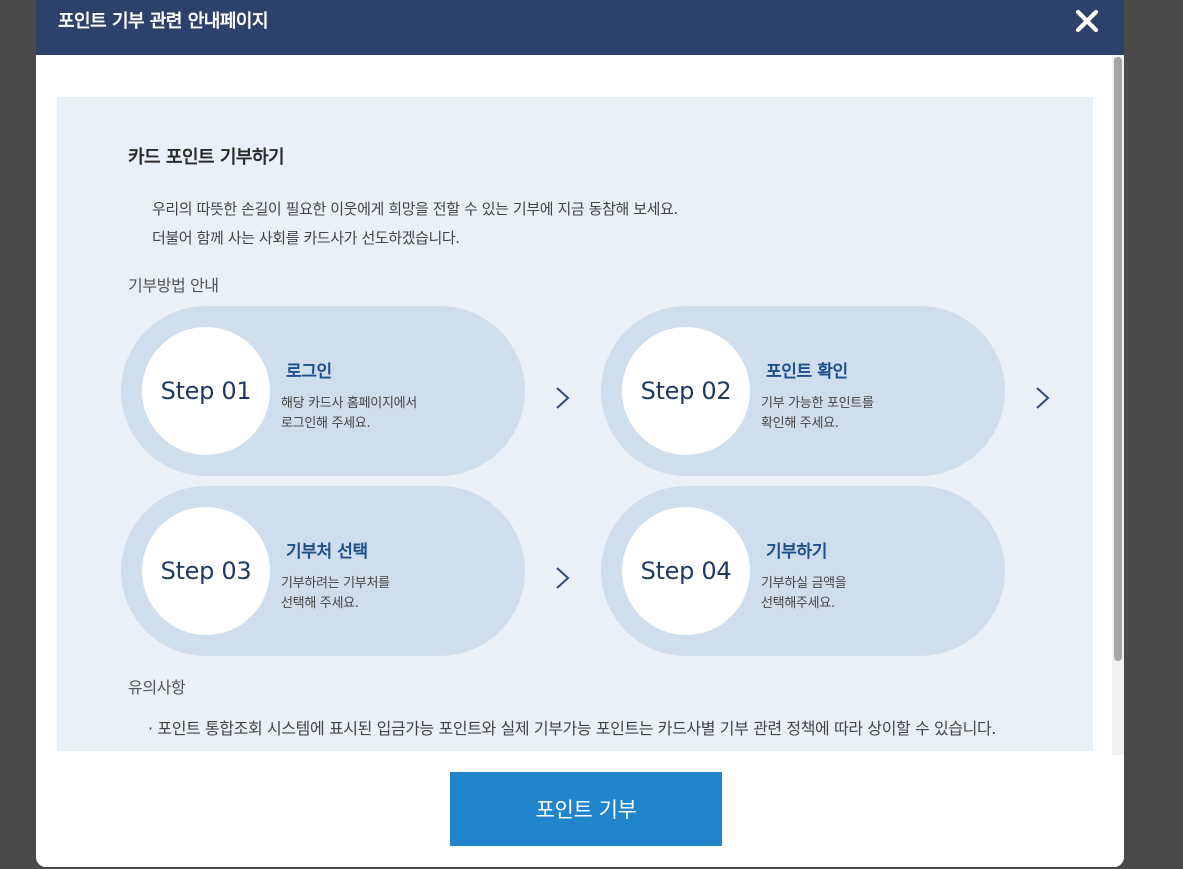  Describe the element at coordinates (306, 238) in the screenshot. I see `intro-line: 더불어 함께 사는 사회를 카드사가 선도하겠습니다.` at that location.